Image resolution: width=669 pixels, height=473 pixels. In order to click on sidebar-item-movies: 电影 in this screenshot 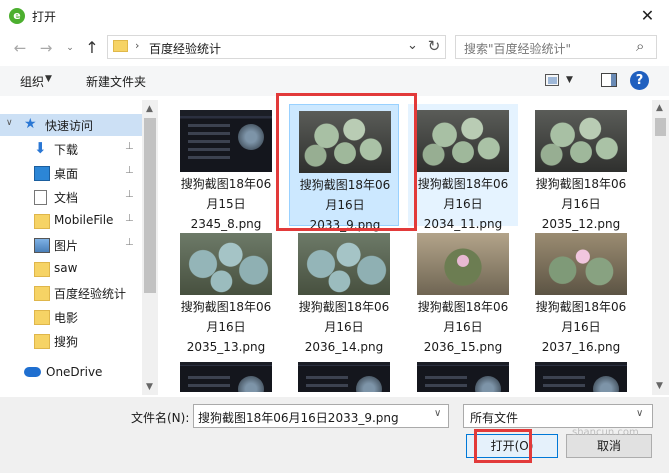, I will do `click(71, 317)`.